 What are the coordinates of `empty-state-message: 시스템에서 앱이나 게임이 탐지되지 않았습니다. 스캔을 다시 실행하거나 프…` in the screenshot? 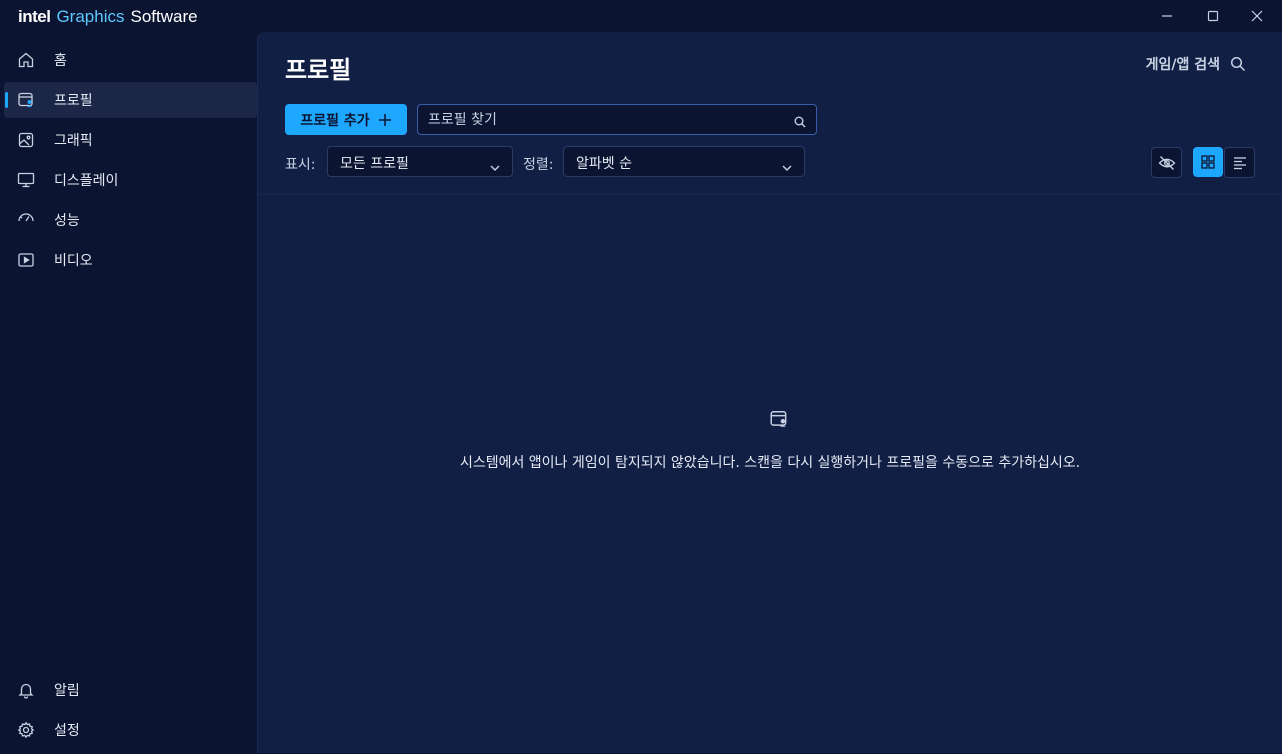 It's located at (770, 463).